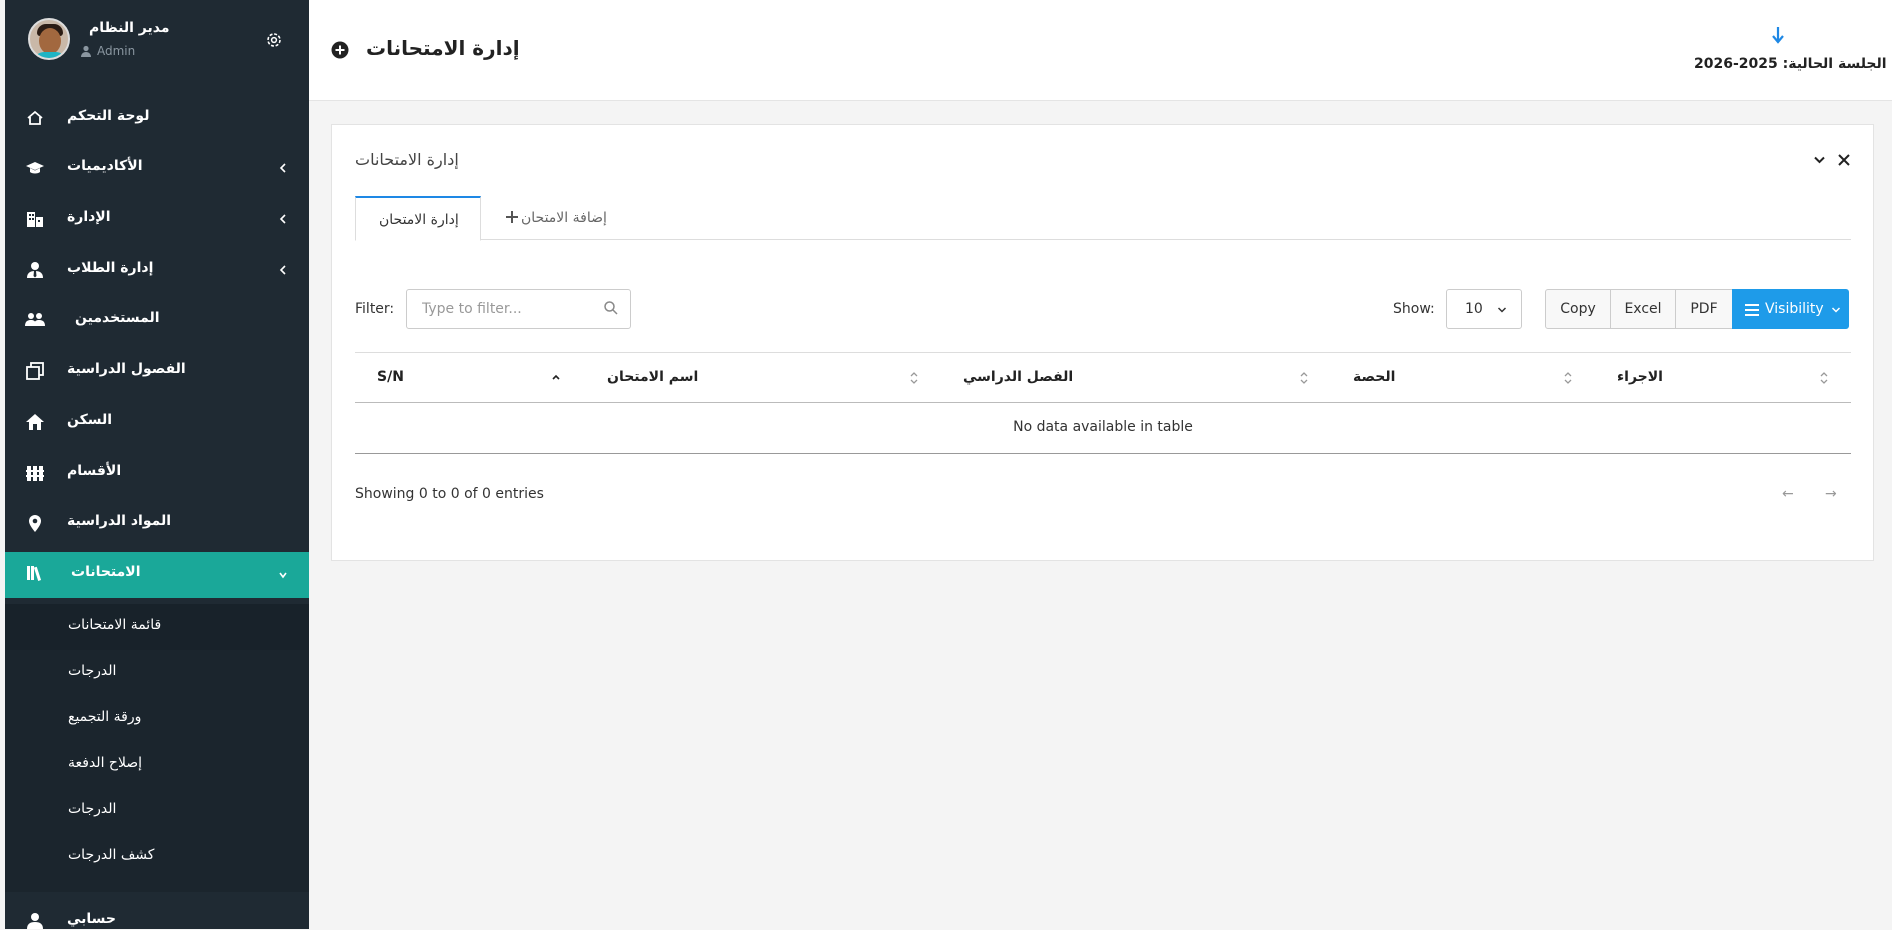 The height and width of the screenshot is (930, 1892). I want to click on avatar, so click(49, 39).